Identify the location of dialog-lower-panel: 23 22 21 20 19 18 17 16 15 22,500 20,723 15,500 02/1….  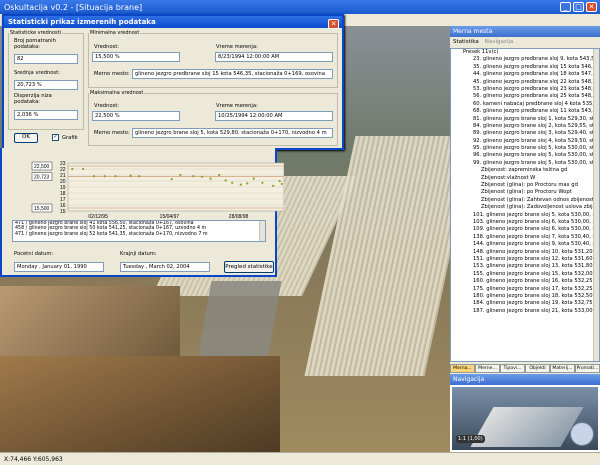
(142, 212).